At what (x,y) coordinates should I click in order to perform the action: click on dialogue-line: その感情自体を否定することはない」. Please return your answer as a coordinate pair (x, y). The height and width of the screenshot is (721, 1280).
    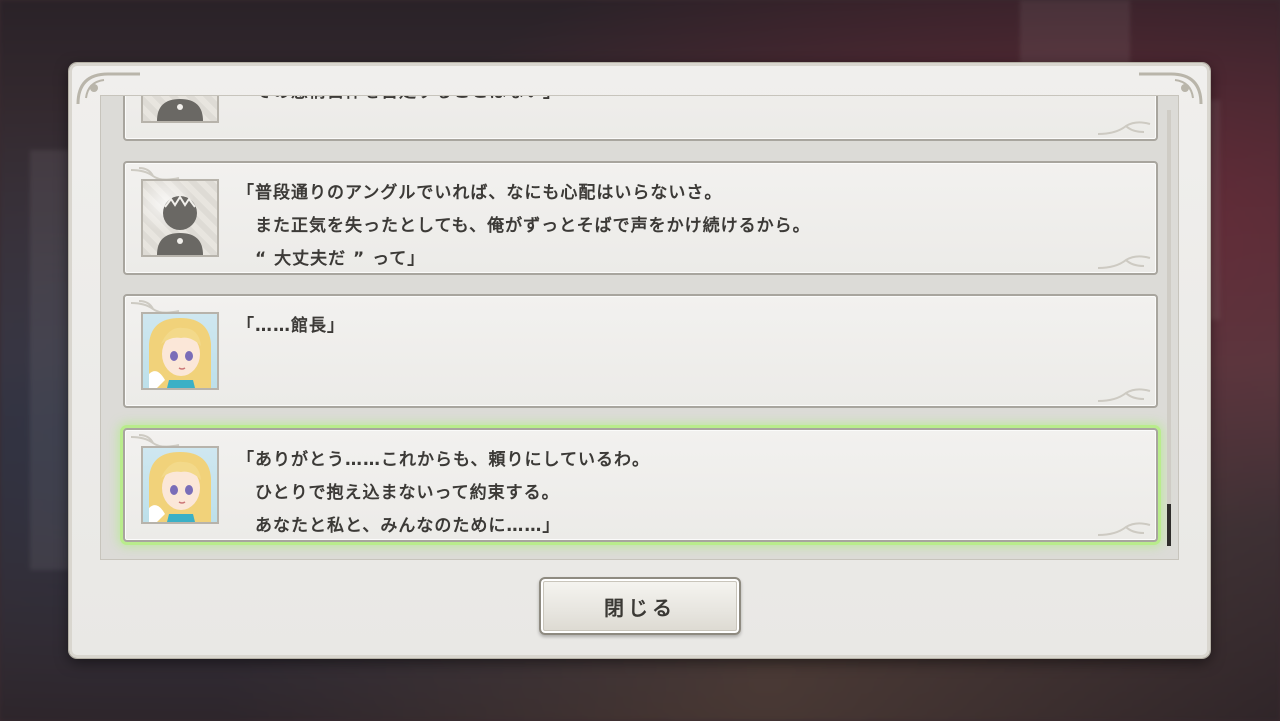
    Looking at the image, I should click on (686, 102).